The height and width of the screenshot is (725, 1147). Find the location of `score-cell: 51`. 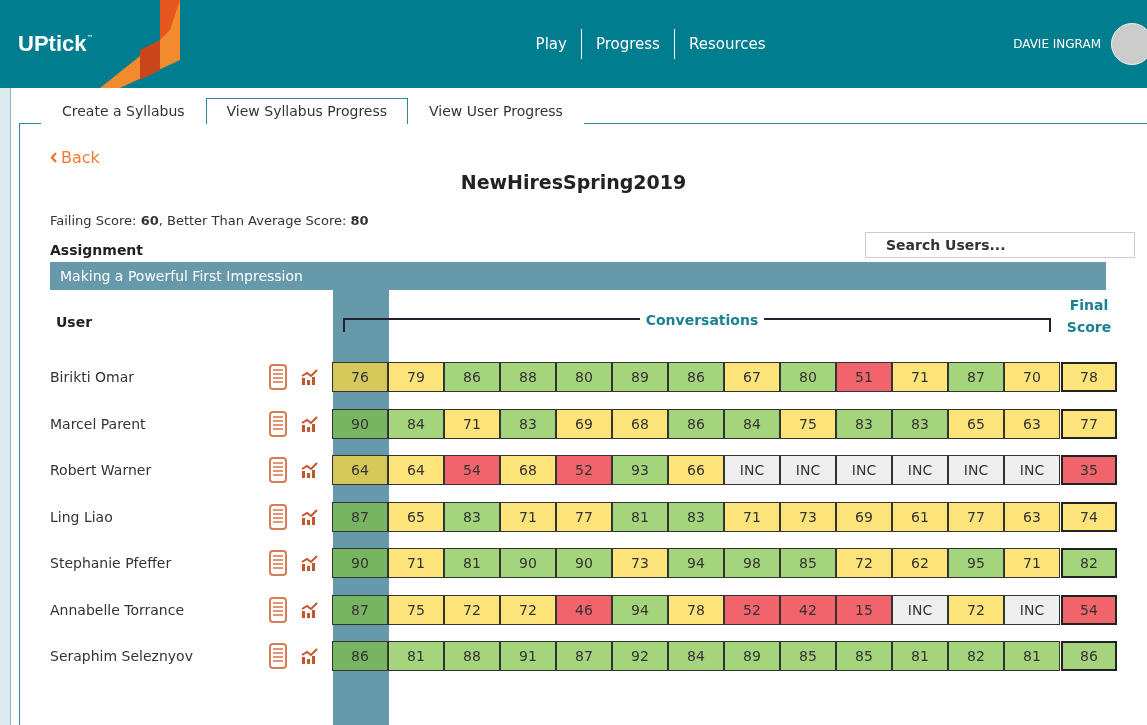

score-cell: 51 is located at coordinates (864, 377).